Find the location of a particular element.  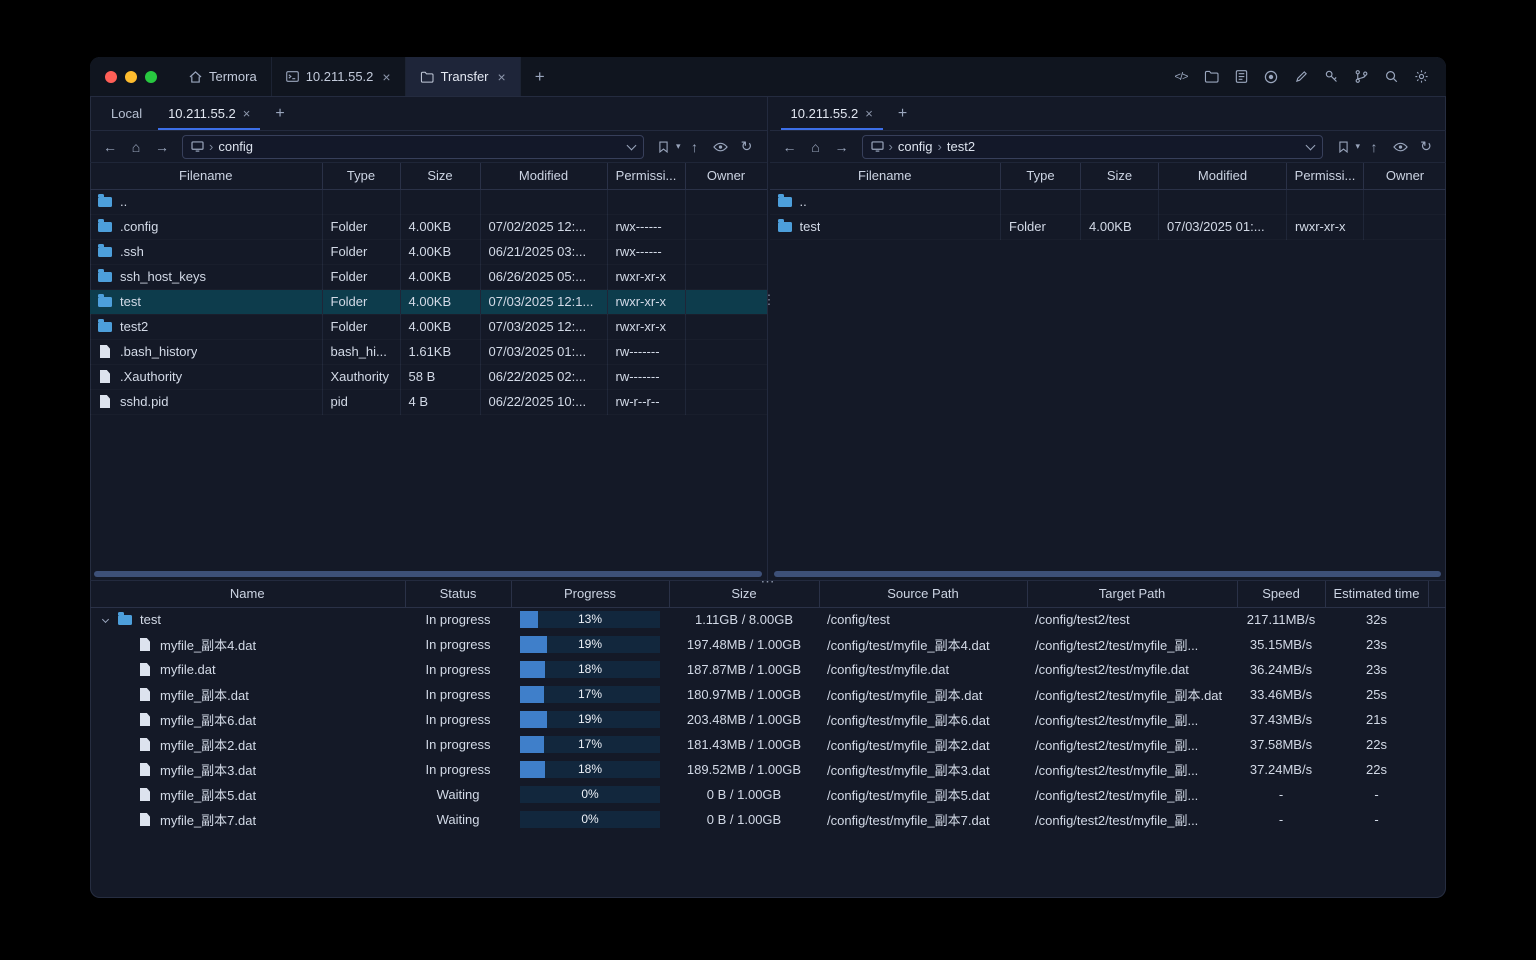

tab-termora: Termora is located at coordinates (223, 76).